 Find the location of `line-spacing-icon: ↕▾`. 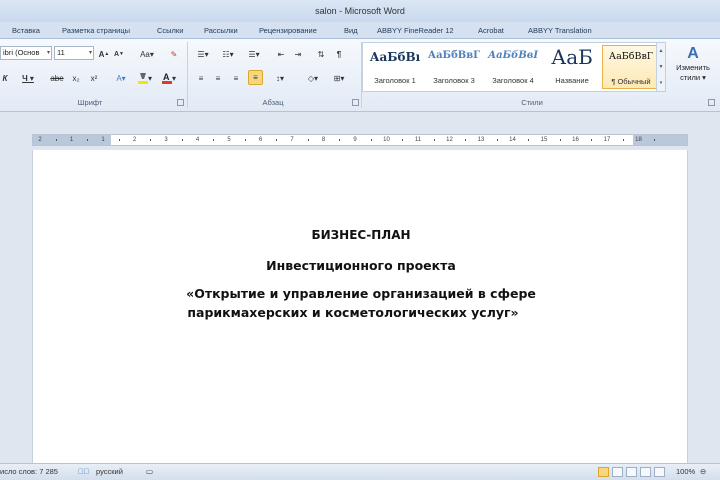

line-spacing-icon: ↕▾ is located at coordinates (280, 78).